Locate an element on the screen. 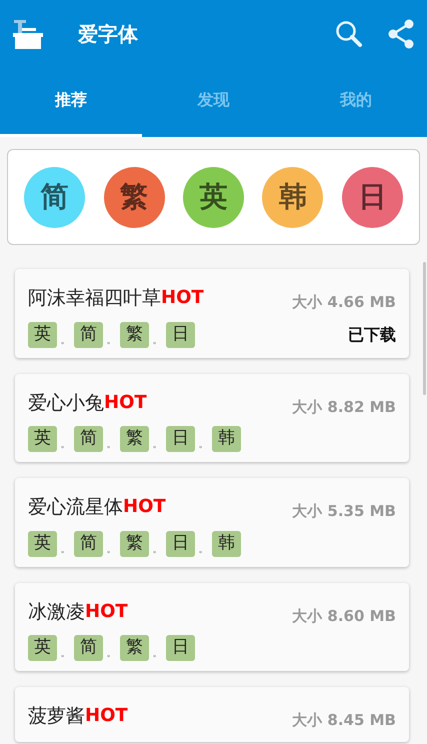  download-status: 已下载 is located at coordinates (372, 335).